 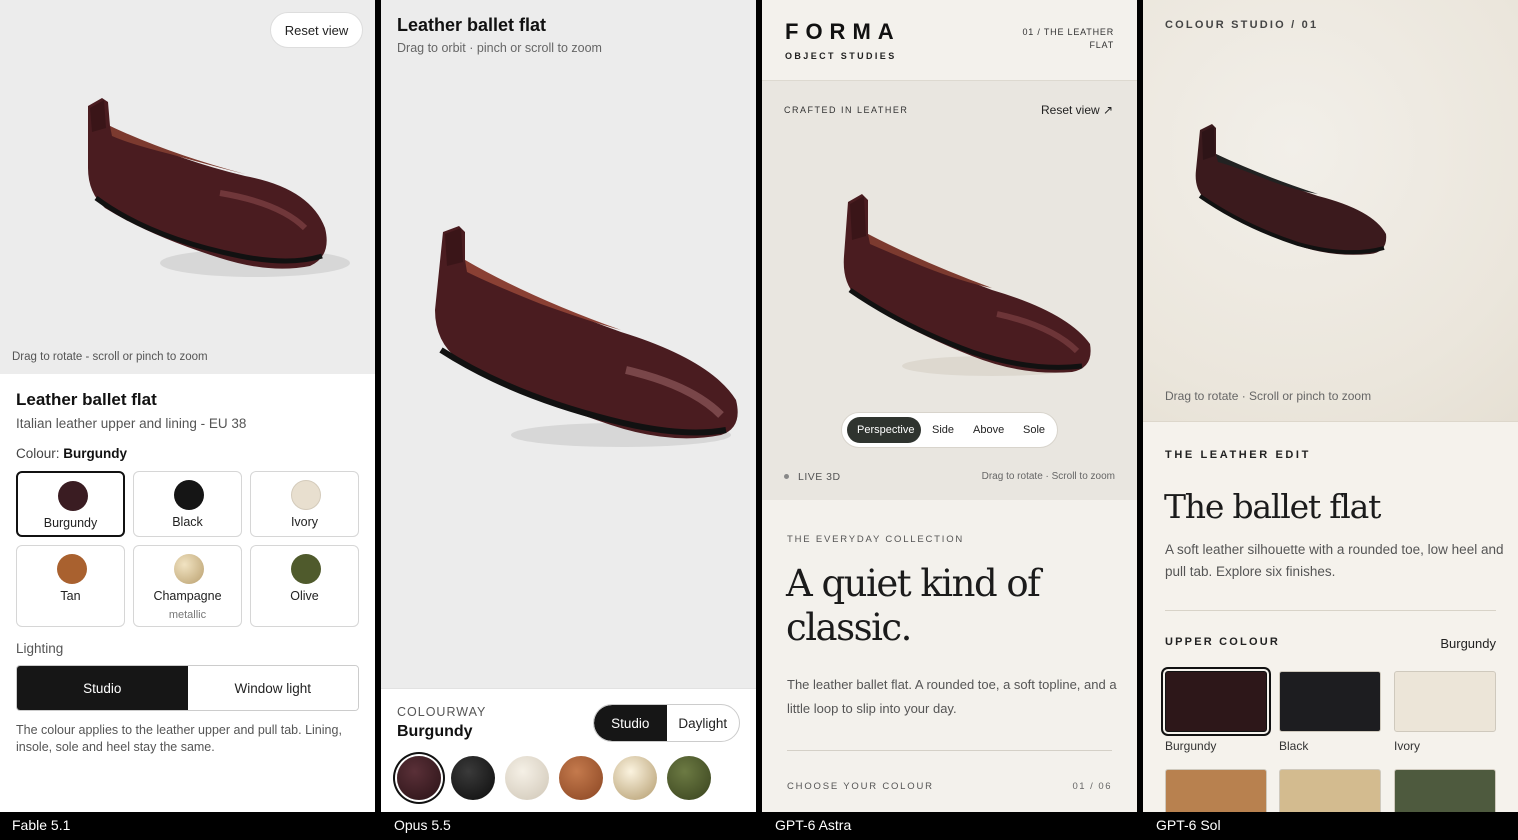 What do you see at coordinates (1445, 701) in the screenshot?
I see `tile-ivory` at bounding box center [1445, 701].